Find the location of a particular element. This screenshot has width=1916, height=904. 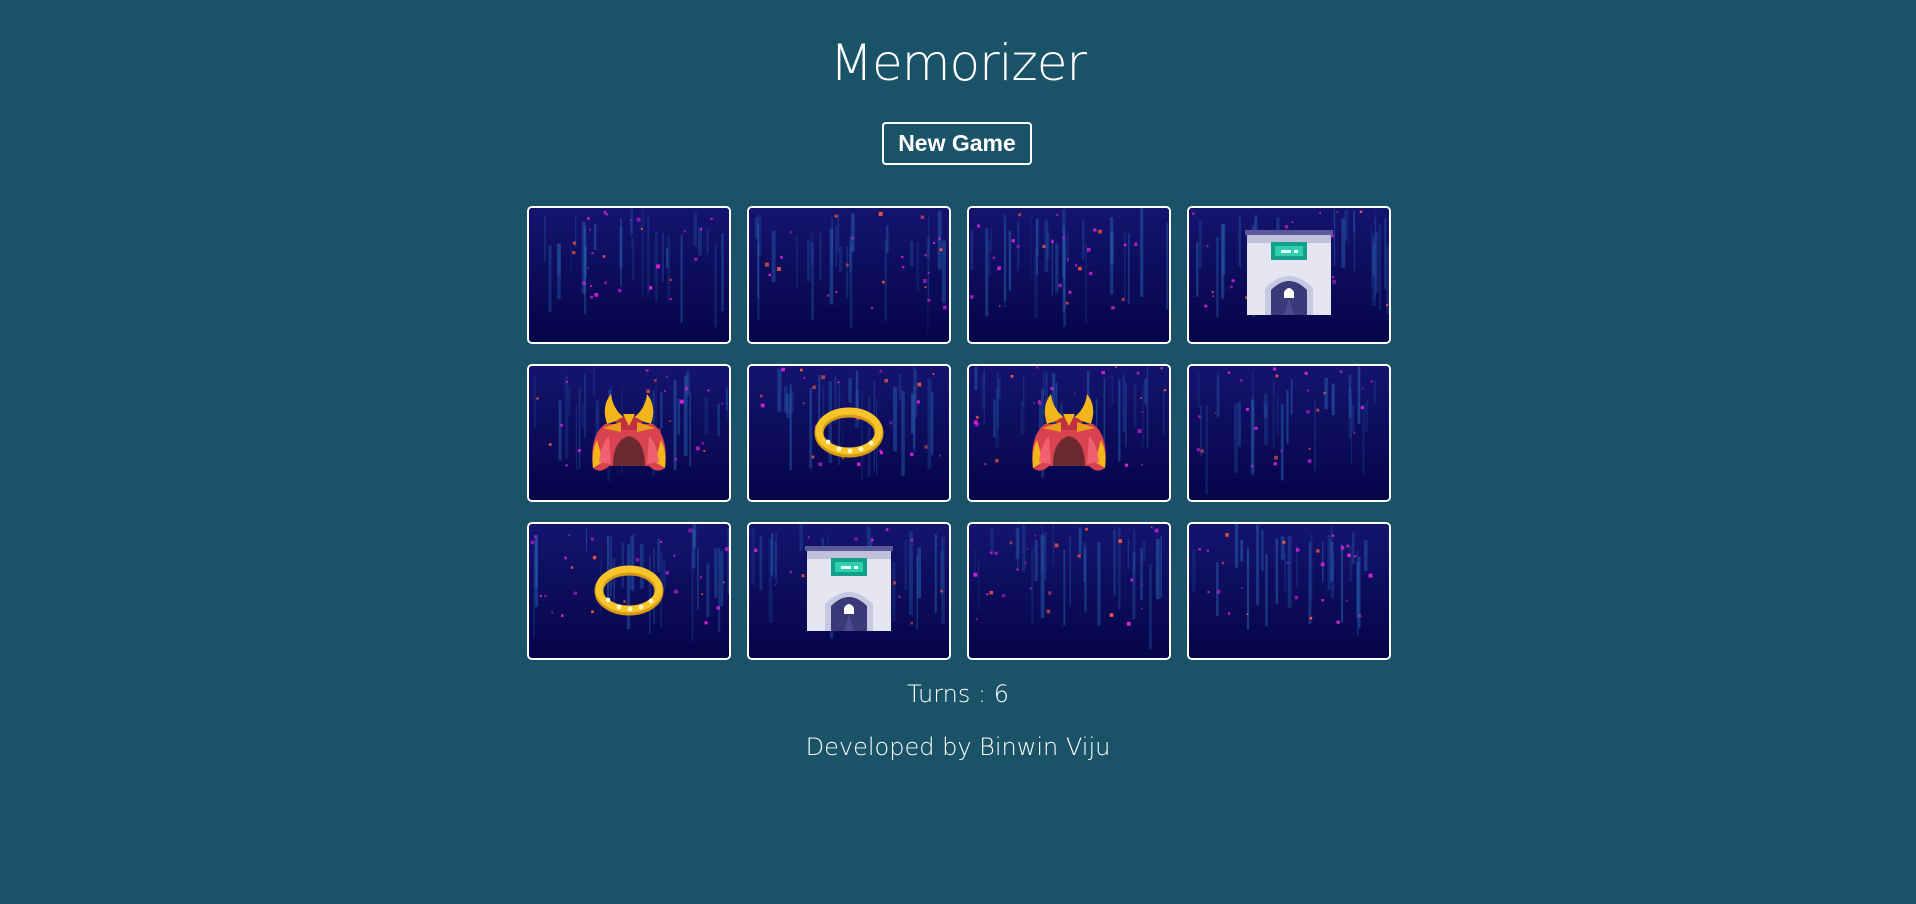

new-game-button: New Game is located at coordinates (957, 143).